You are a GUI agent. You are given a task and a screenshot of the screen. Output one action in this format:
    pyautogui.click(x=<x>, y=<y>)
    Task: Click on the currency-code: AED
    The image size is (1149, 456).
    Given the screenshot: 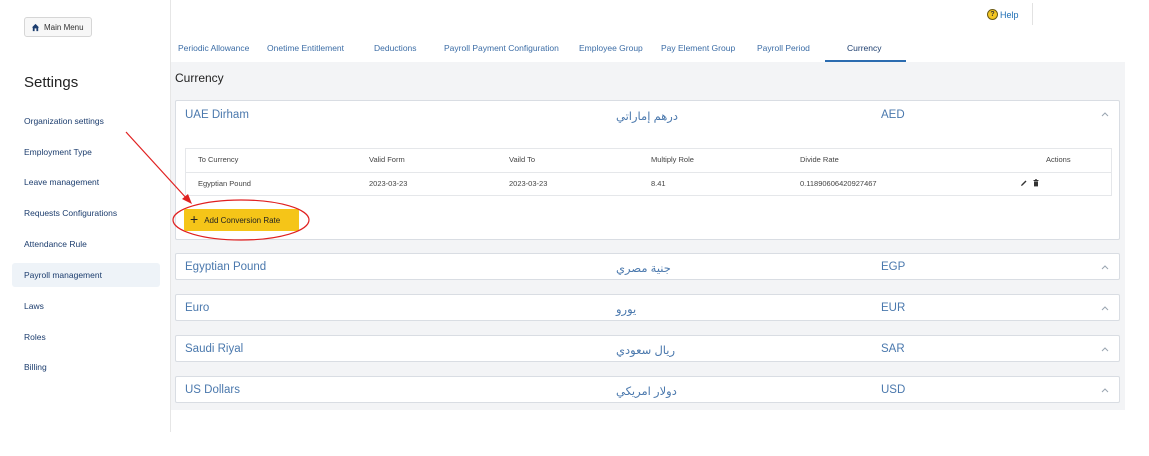 What is the action you would take?
    pyautogui.click(x=893, y=115)
    